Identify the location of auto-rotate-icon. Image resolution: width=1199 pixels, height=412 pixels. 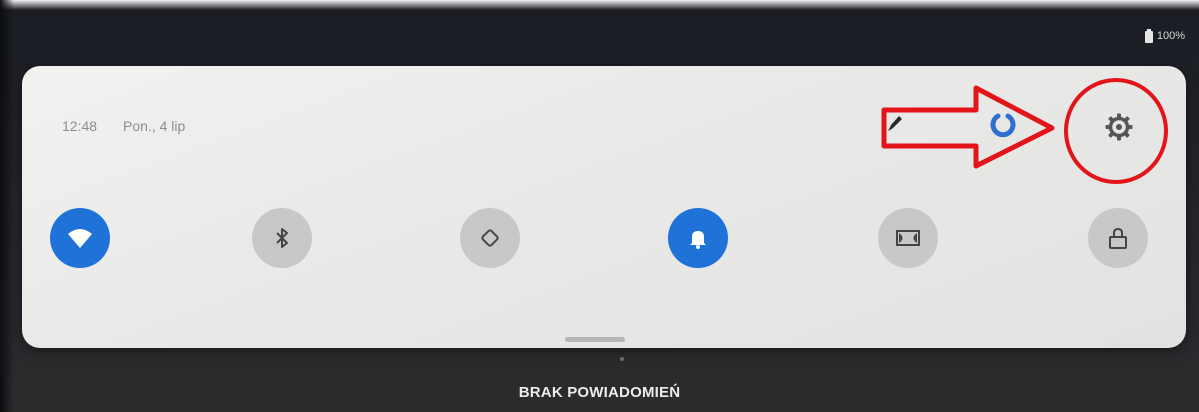
(490, 238).